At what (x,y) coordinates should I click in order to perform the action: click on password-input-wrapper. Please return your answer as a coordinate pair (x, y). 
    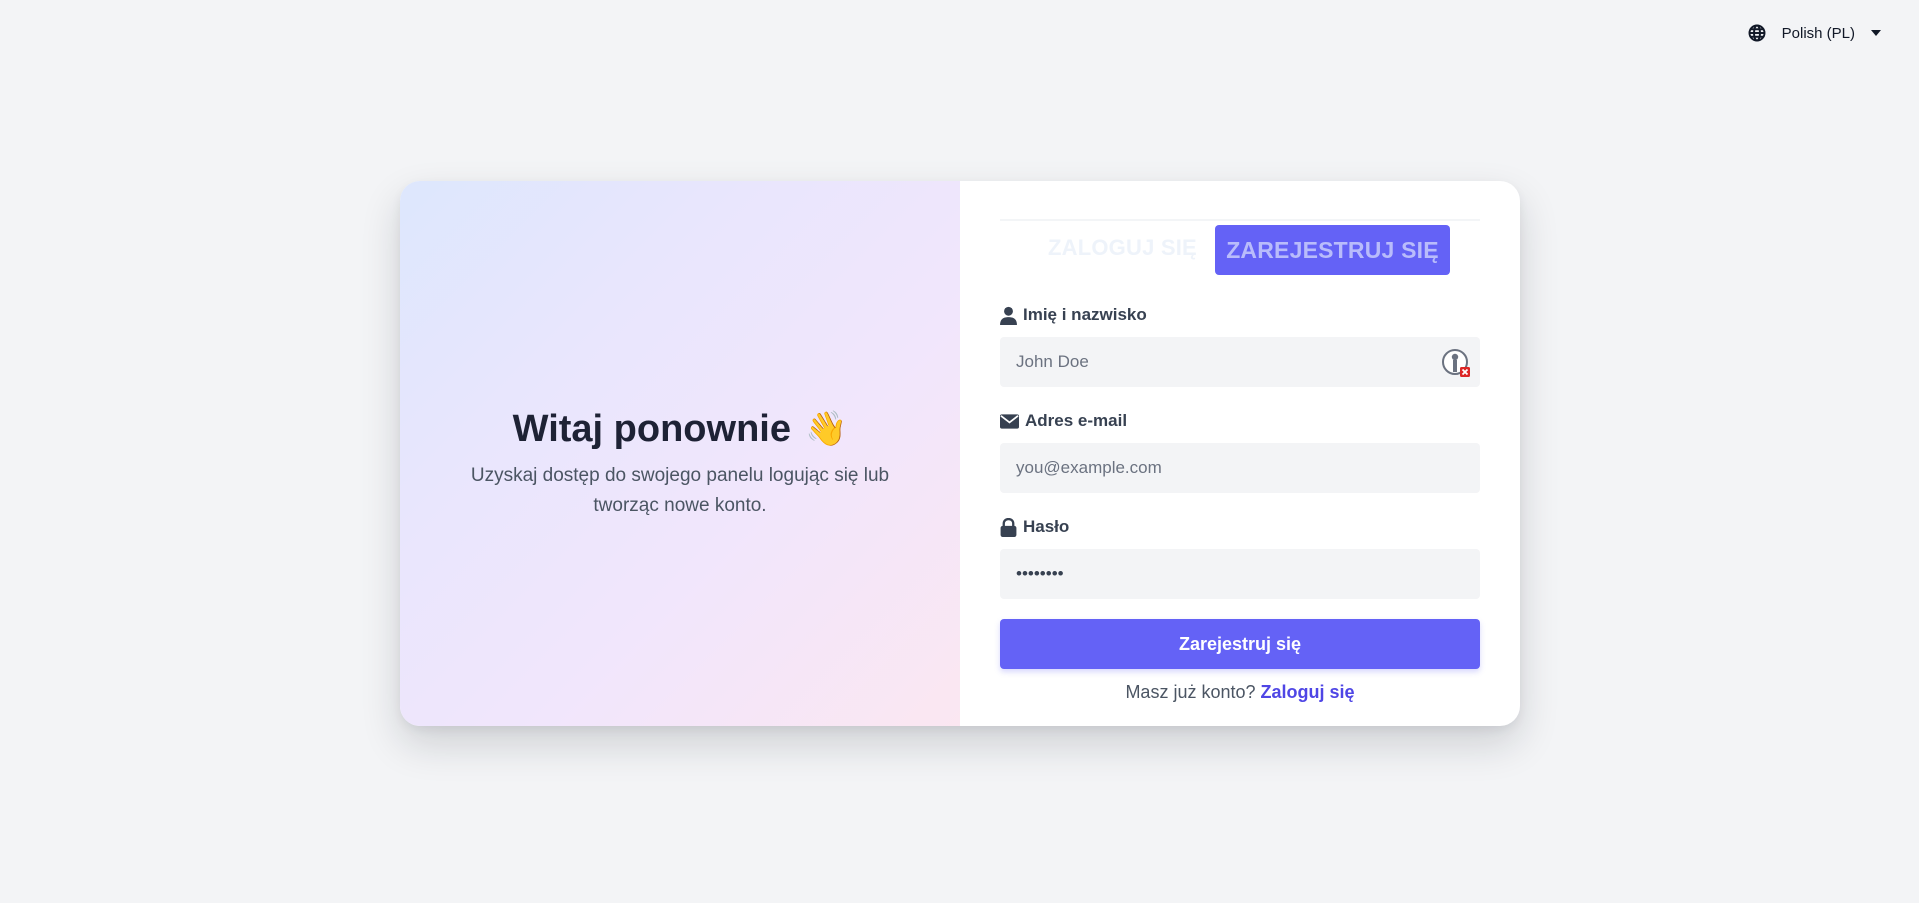
    Looking at the image, I should click on (1240, 574).